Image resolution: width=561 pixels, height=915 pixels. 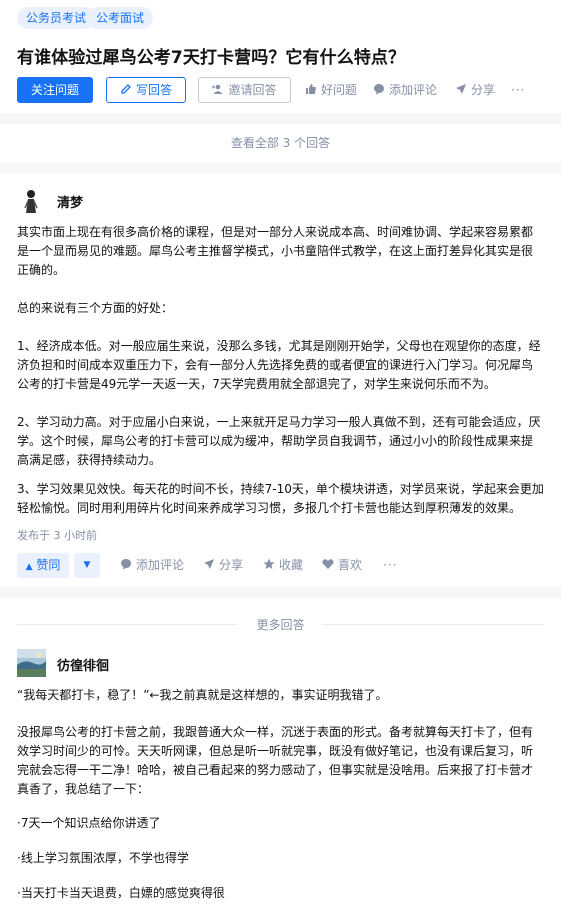 I want to click on collect-label: 收藏, so click(x=291, y=565).